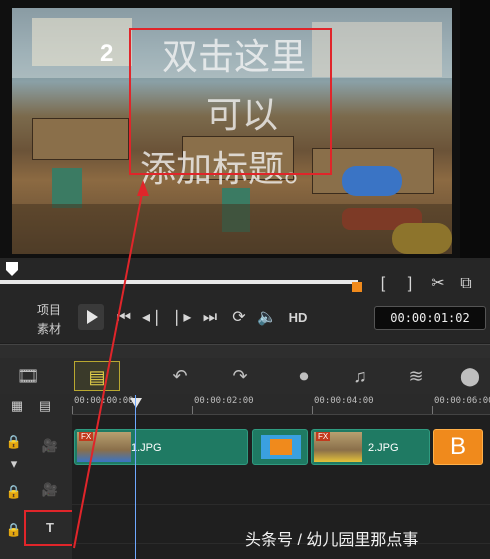 This screenshot has height=559, width=490. What do you see at coordinates (332, 540) in the screenshot?
I see `watermark-text: 头条号 / 幼儿园里那点事` at bounding box center [332, 540].